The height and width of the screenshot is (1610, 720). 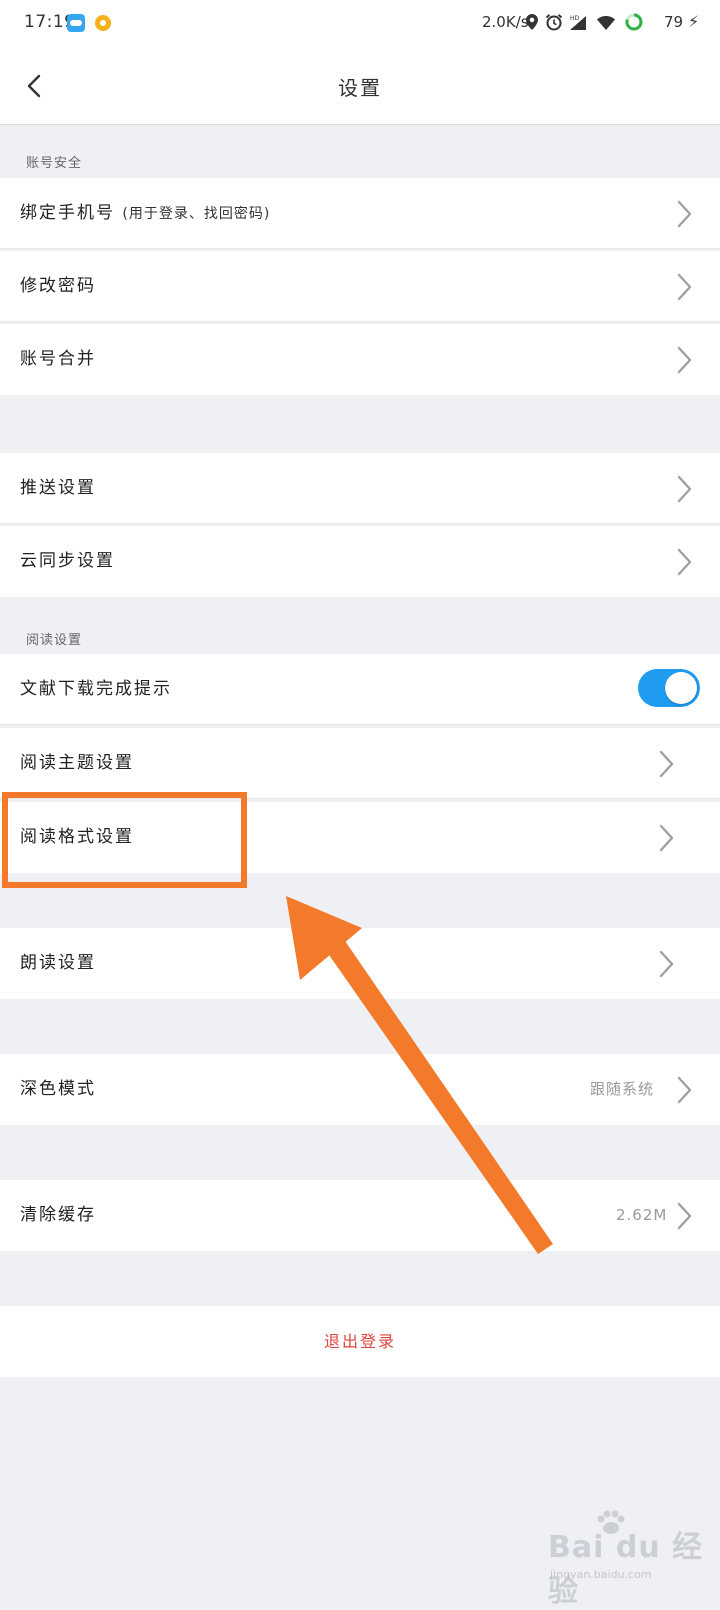 What do you see at coordinates (681, 688) in the screenshot?
I see `toggle-knob` at bounding box center [681, 688].